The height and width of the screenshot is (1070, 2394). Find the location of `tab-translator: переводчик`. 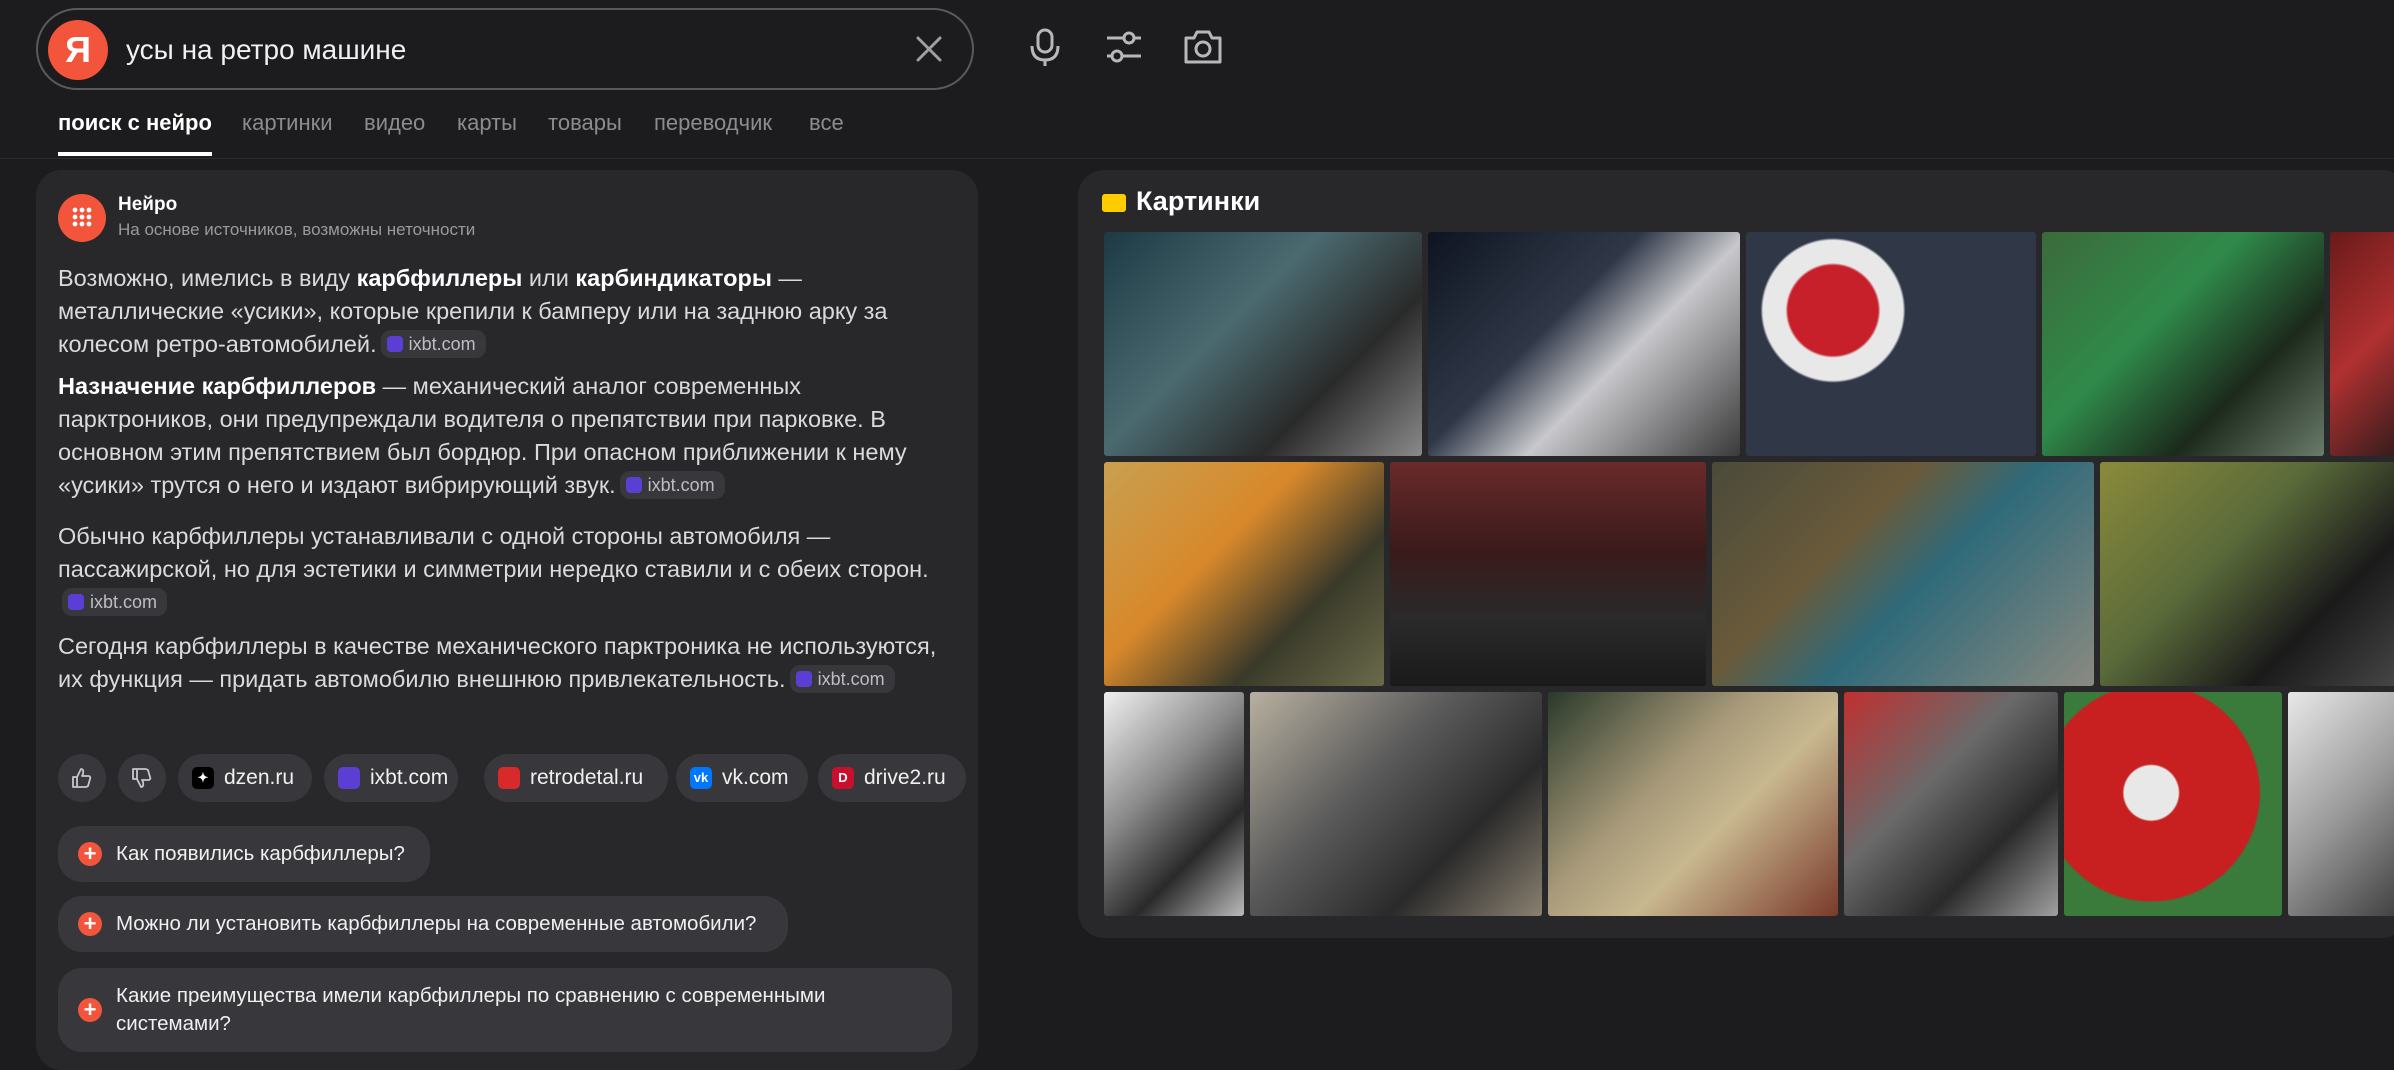

tab-translator: переводчик is located at coordinates (713, 123).